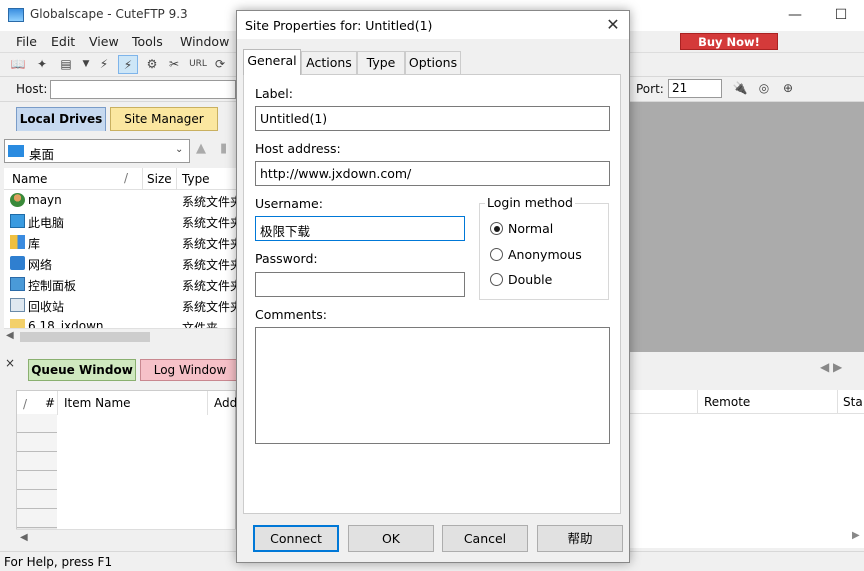  What do you see at coordinates (360, 228) in the screenshot?
I see `username-field: 极限下载` at bounding box center [360, 228].